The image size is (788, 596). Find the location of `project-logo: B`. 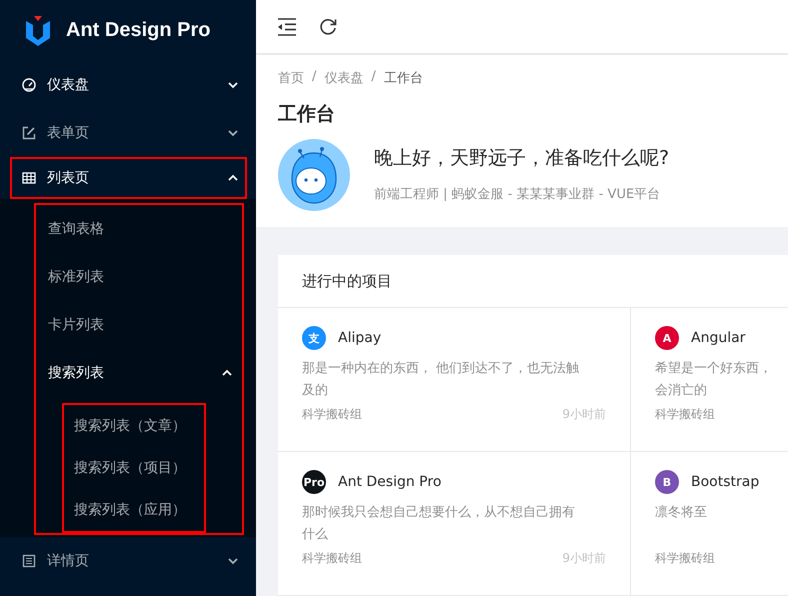

project-logo: B is located at coordinates (667, 482).